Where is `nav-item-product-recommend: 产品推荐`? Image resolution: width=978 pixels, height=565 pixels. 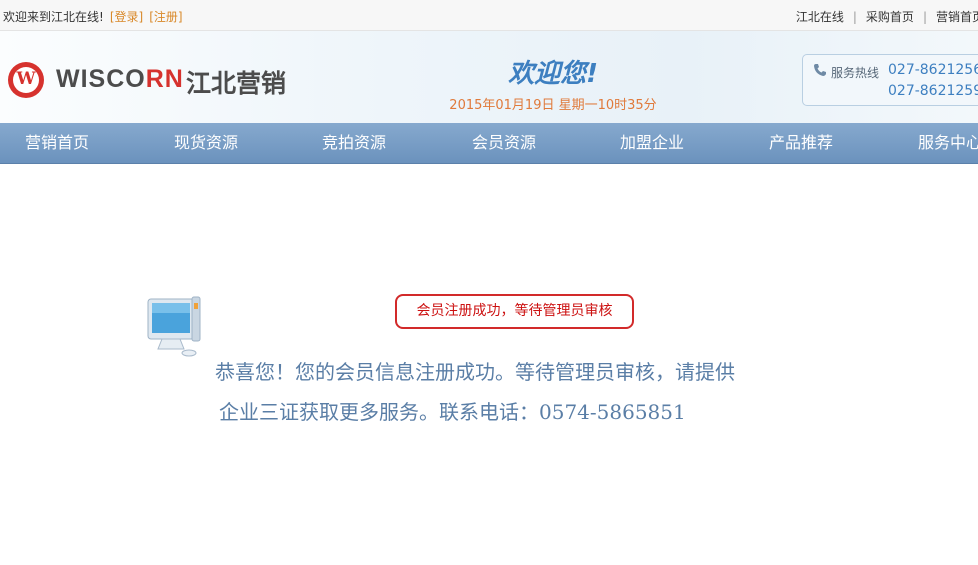 nav-item-product-recommend: 产品推荐 is located at coordinates (801, 143).